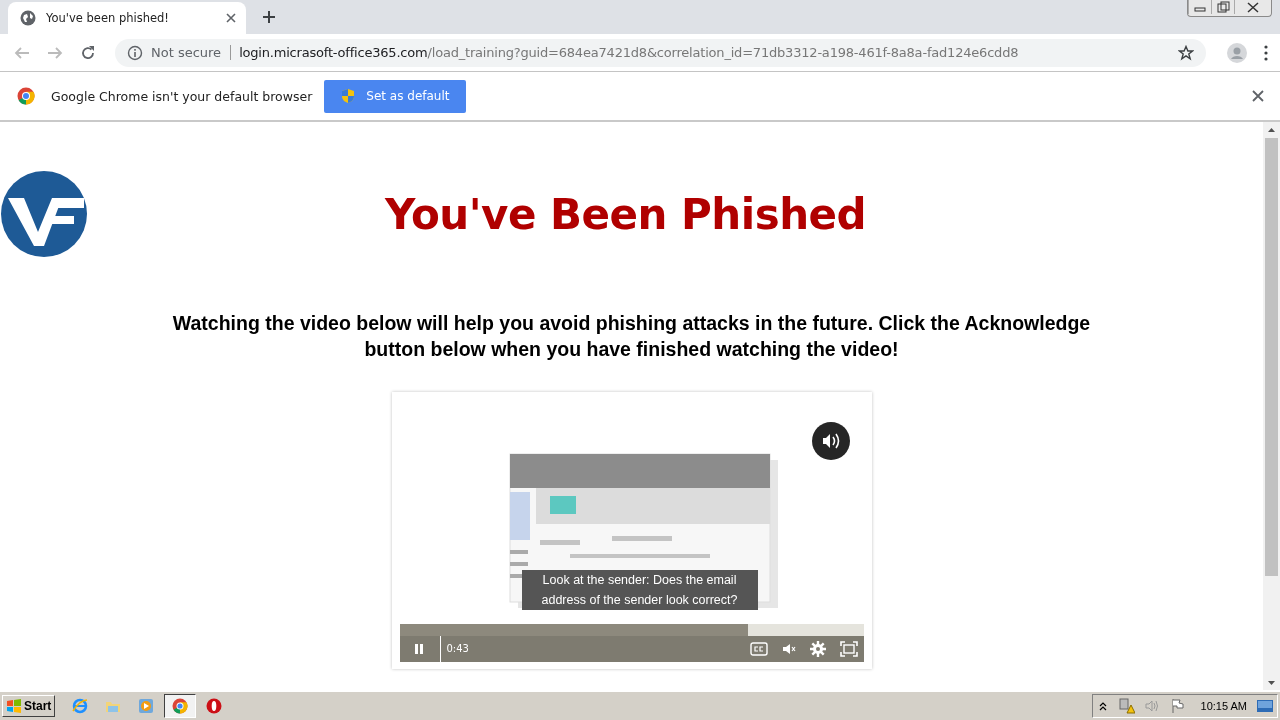 The width and height of the screenshot is (1280, 720). Describe the element at coordinates (191, 52) in the screenshot. I see `security-label: Not secure` at that location.